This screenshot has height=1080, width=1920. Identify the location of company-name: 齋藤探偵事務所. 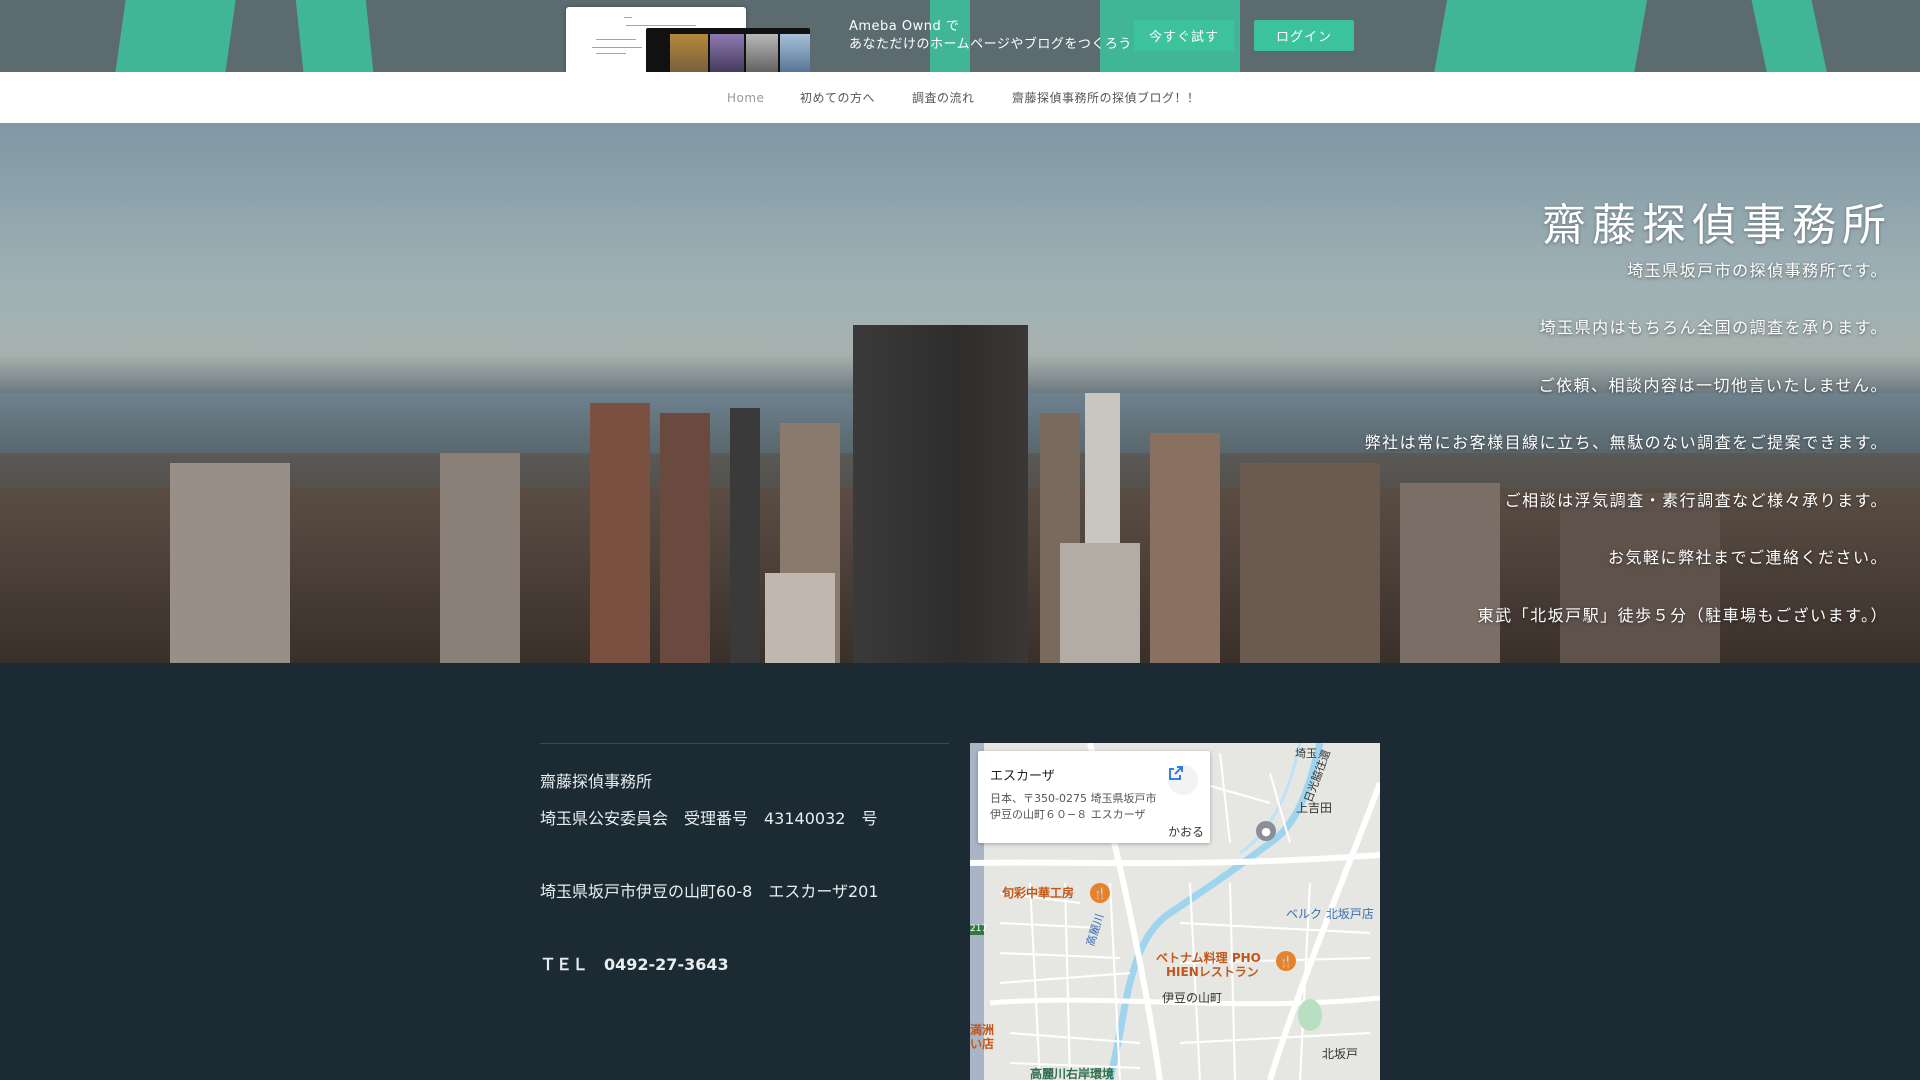
(596, 781).